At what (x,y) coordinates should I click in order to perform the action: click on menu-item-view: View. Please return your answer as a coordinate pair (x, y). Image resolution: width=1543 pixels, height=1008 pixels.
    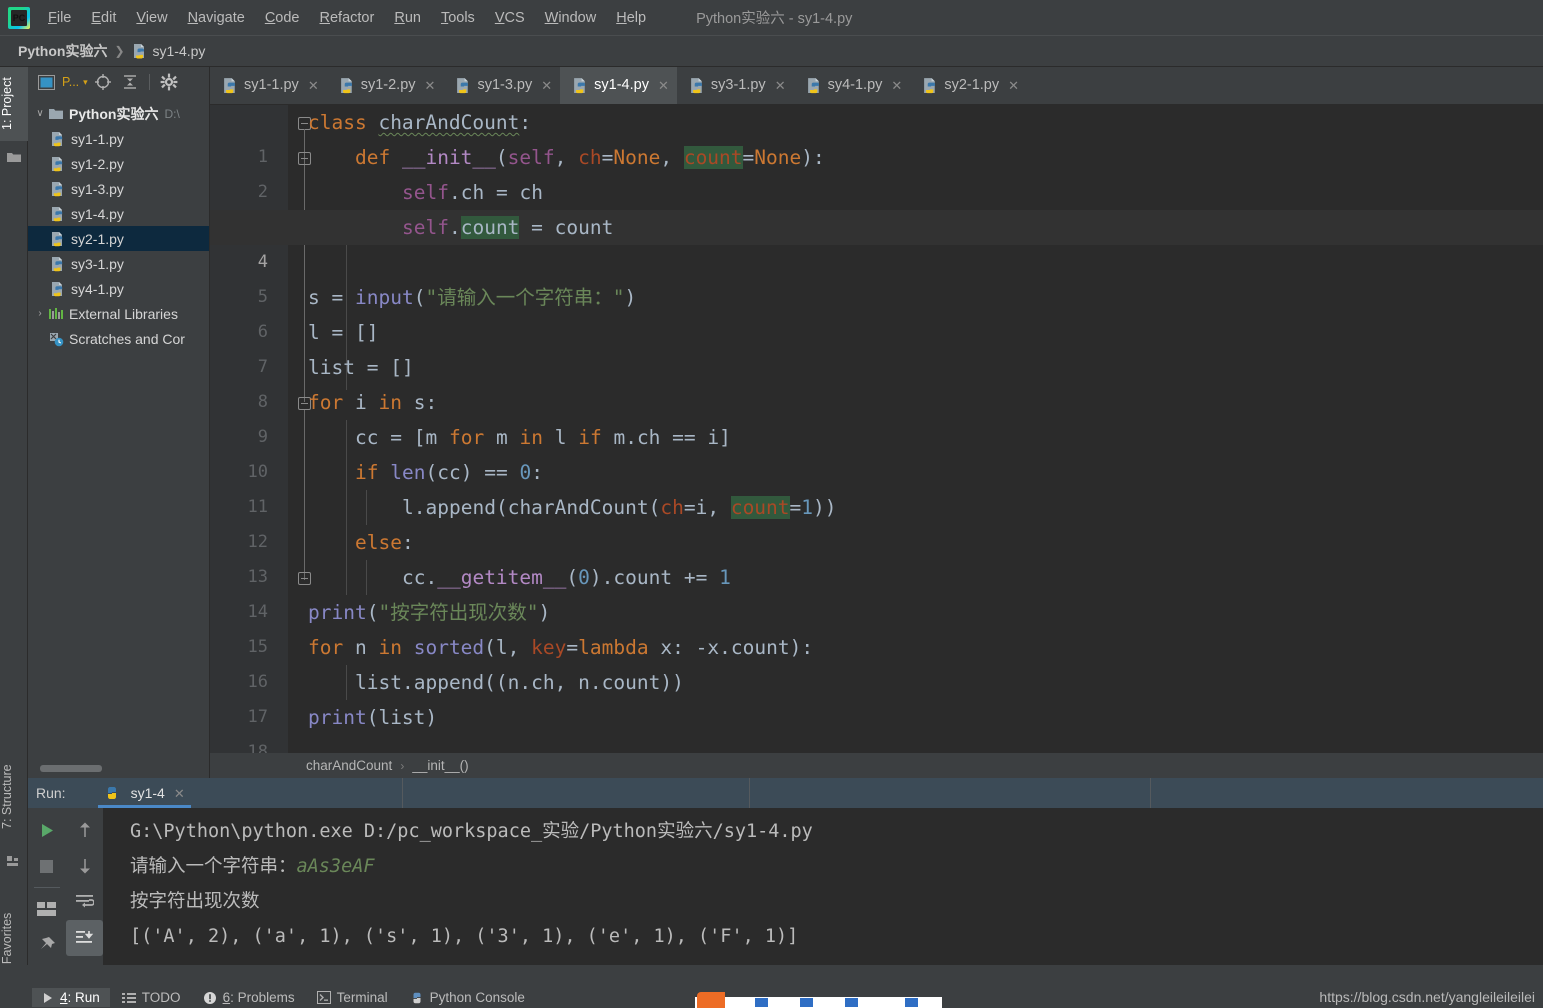
    Looking at the image, I should click on (151, 18).